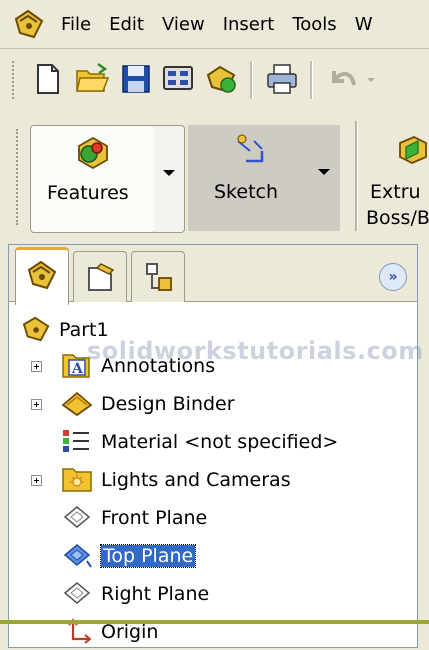 This screenshot has width=429, height=650. I want to click on annotations-icon: A, so click(76, 366).